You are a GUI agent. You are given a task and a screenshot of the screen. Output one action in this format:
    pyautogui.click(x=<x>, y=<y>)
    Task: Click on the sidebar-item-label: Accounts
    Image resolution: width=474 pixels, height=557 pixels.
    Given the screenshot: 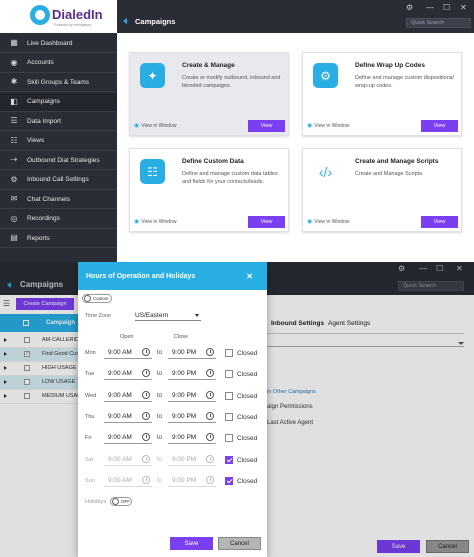 What is the action you would take?
    pyautogui.click(x=40, y=62)
    